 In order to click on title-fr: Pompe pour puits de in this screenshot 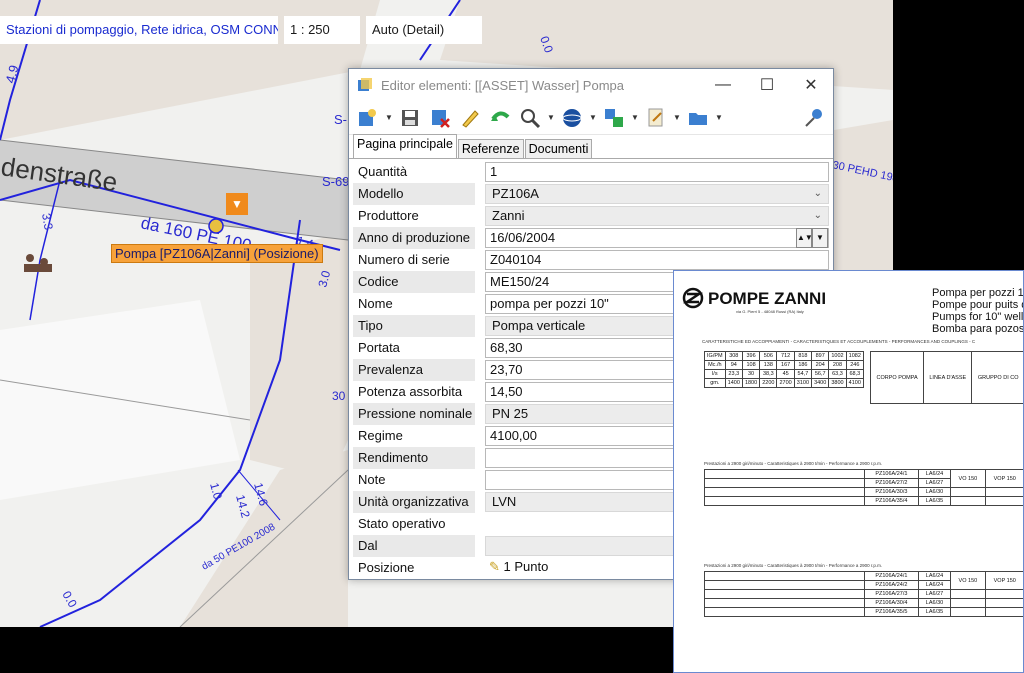, I will do `click(978, 305)`.